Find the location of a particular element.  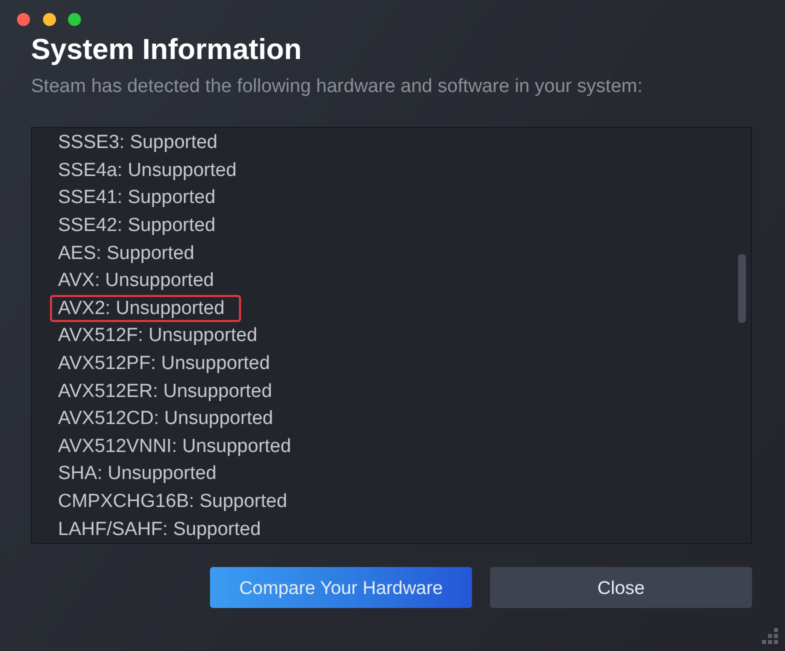

info-list-item: AVX512VNNI: Unsupported is located at coordinates (174, 446).